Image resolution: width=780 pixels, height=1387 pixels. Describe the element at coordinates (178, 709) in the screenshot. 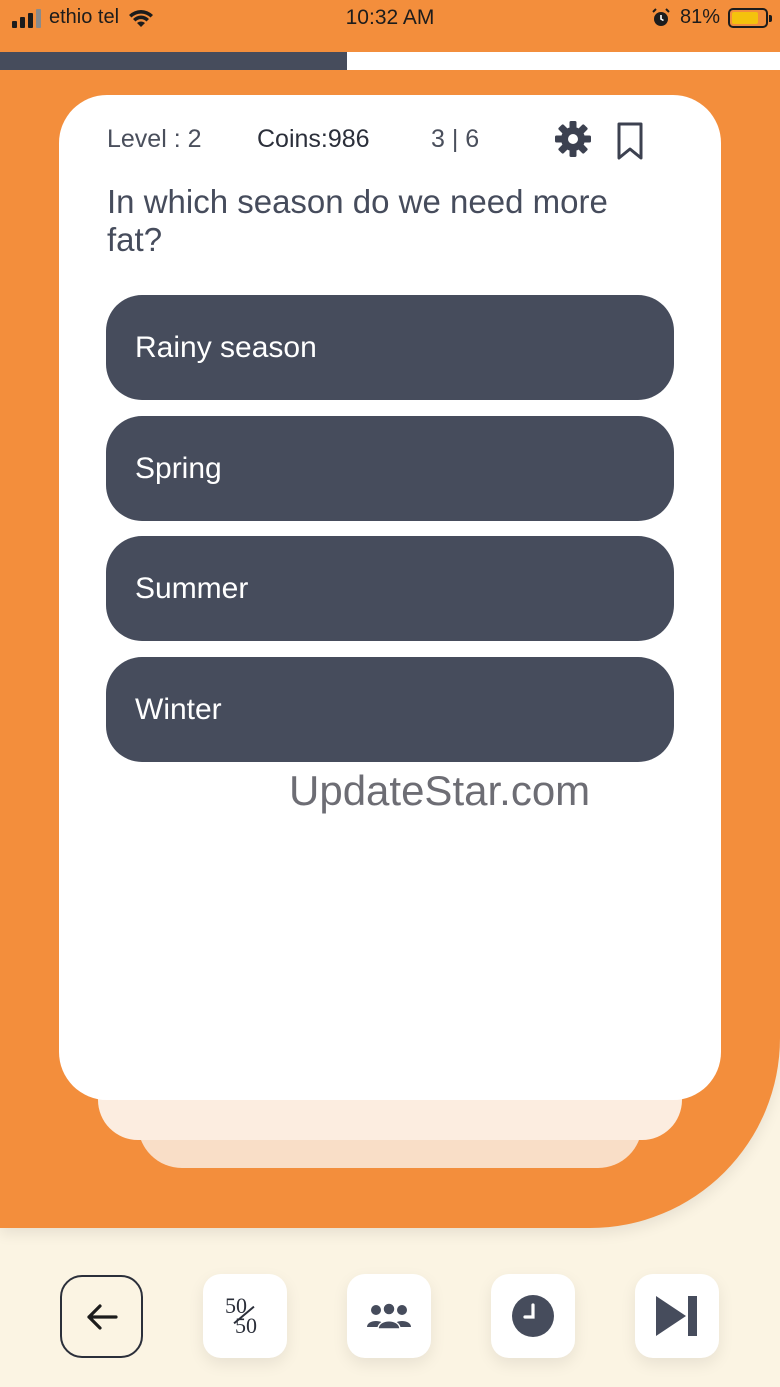

I see `answer-option-label: Winter` at that location.